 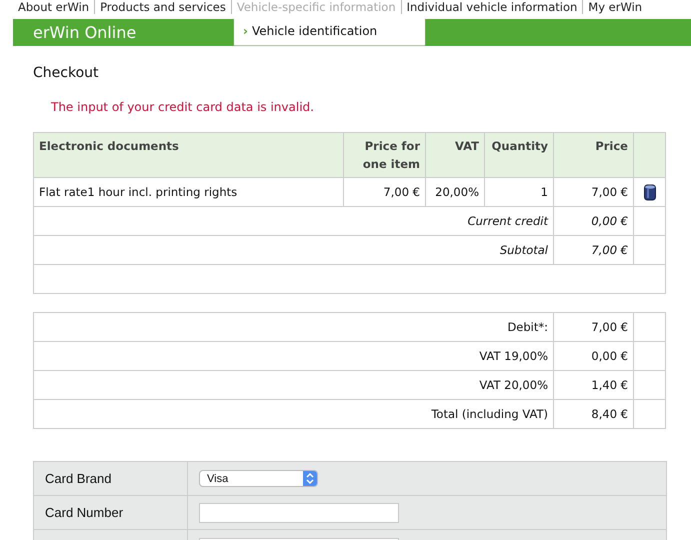 What do you see at coordinates (78, 478) in the screenshot?
I see `field-label: Card Brand` at bounding box center [78, 478].